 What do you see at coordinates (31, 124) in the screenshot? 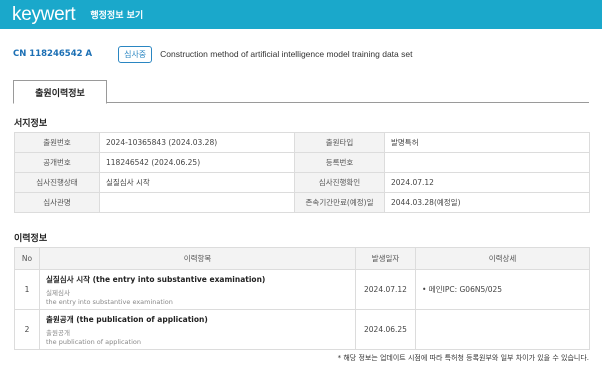
I see `bibliographic-section-title: 서지정보` at bounding box center [31, 124].